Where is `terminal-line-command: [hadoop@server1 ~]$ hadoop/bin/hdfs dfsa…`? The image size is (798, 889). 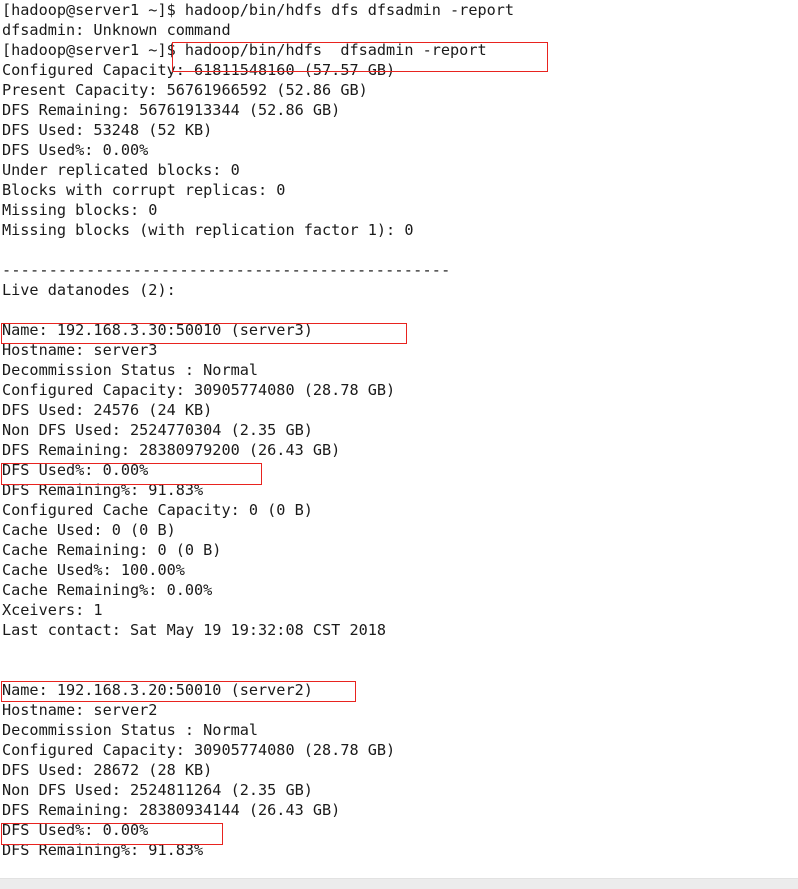
terminal-line-command: [hadoop@server1 ~]$ hadoop/bin/hdfs dfsa… is located at coordinates (244, 50).